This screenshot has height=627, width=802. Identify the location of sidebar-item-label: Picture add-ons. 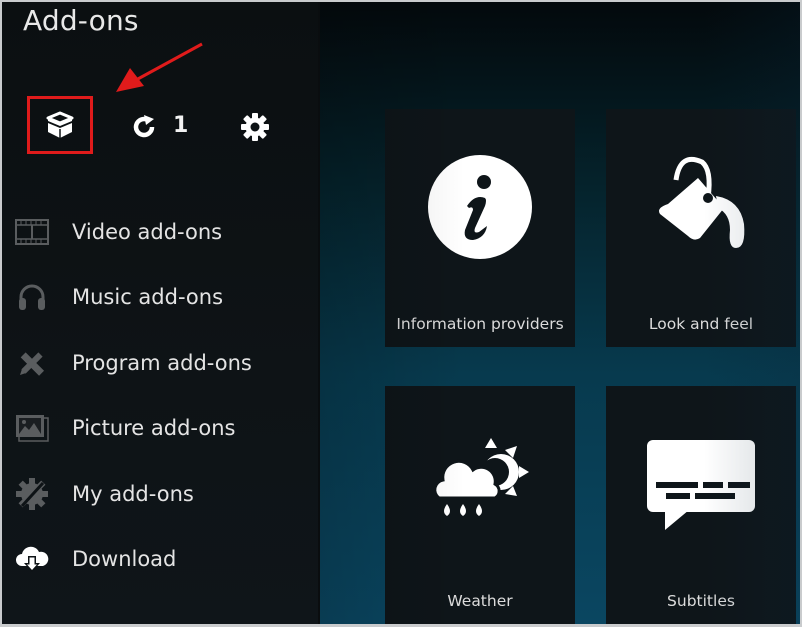
(154, 428).